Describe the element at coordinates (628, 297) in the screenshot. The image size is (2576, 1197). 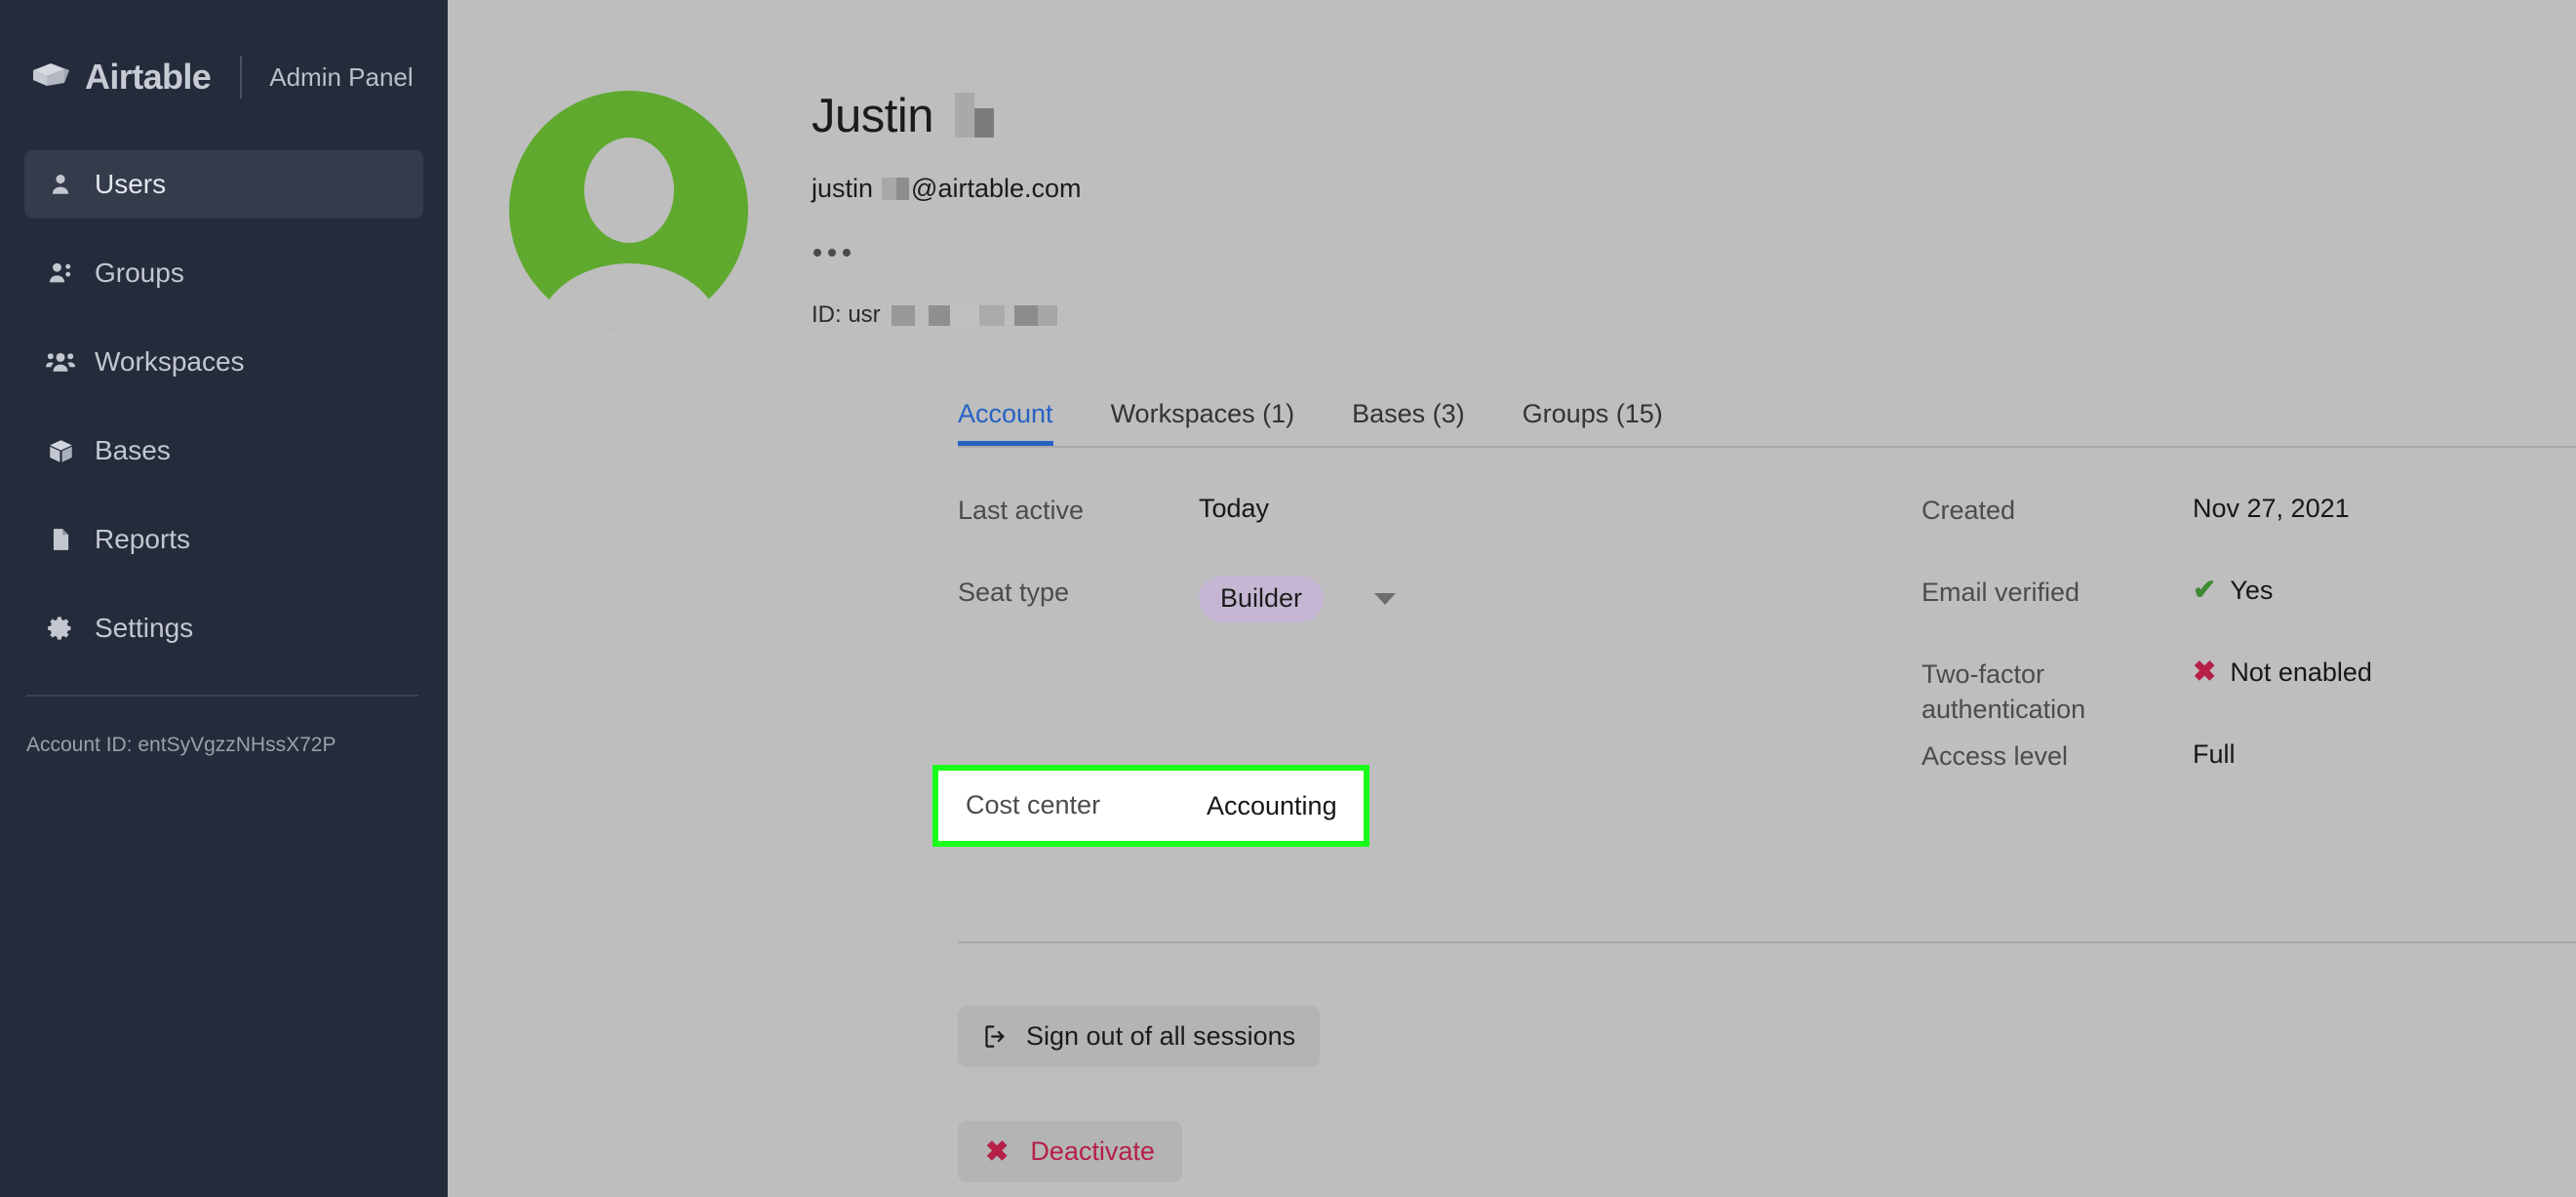
I see `avatar-body` at that location.